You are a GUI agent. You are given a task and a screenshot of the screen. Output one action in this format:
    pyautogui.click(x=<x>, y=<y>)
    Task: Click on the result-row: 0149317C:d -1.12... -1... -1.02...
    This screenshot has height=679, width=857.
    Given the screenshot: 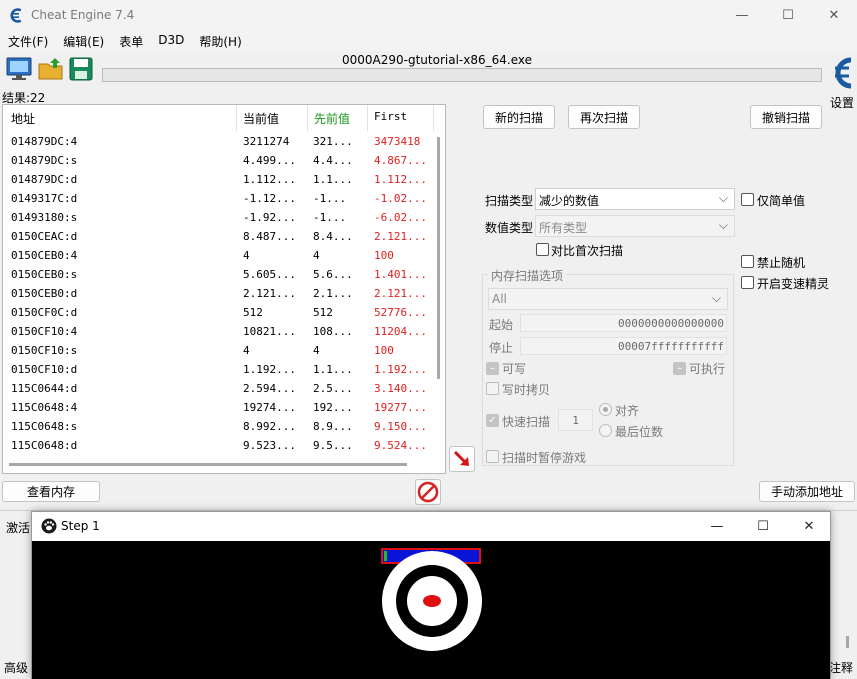 What is the action you would take?
    pyautogui.click(x=218, y=198)
    